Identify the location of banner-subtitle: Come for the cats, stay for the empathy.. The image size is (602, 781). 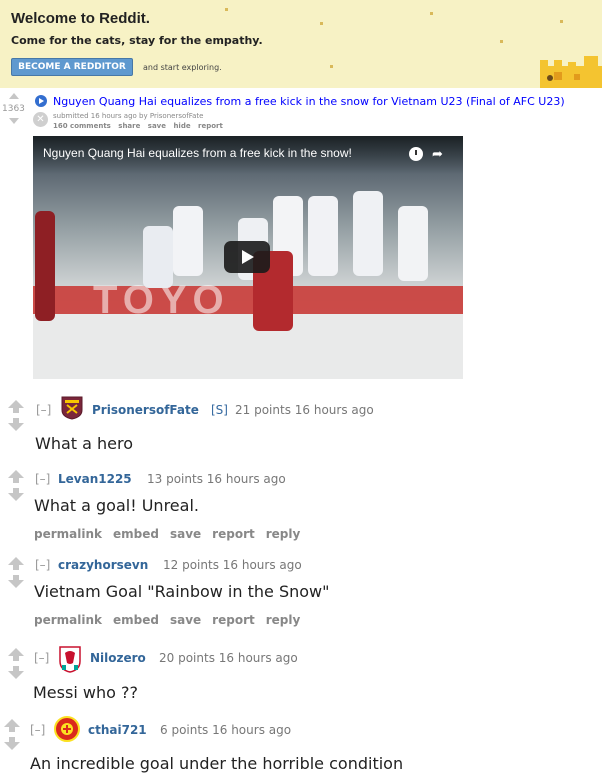
(137, 40).